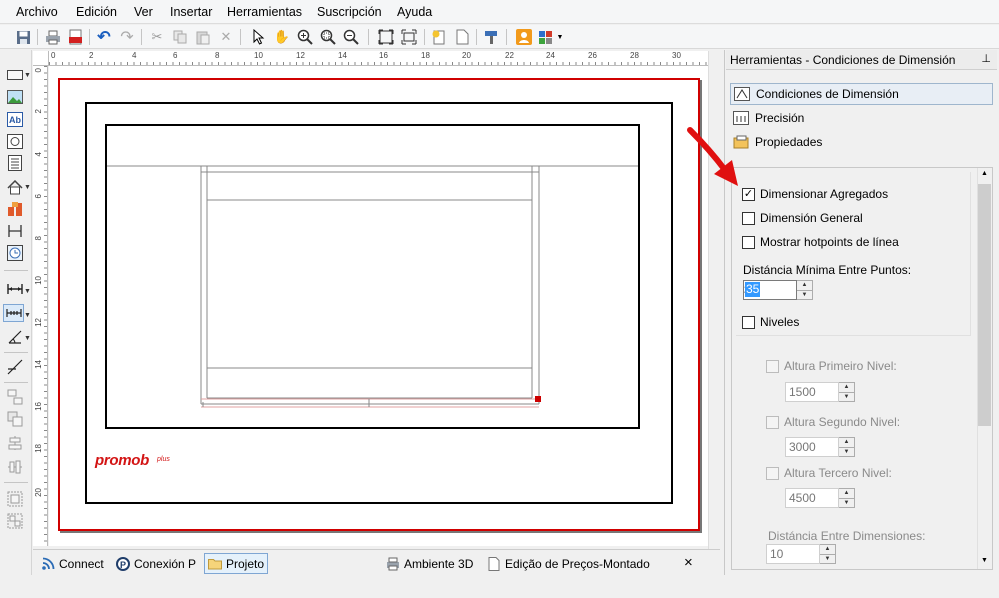  Describe the element at coordinates (349, 12) in the screenshot. I see `menu-suscripcion: Suscripción` at that location.